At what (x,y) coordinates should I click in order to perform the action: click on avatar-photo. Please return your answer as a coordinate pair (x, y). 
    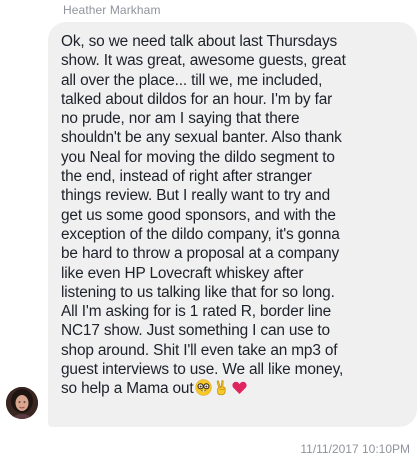
    Looking at the image, I should click on (22, 403).